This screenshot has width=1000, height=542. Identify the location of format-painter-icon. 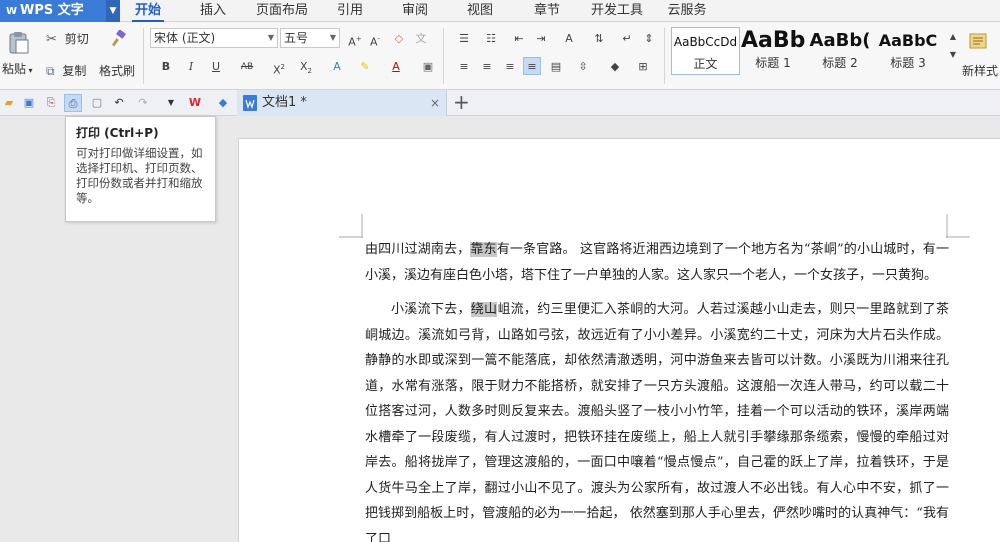
(119, 40).